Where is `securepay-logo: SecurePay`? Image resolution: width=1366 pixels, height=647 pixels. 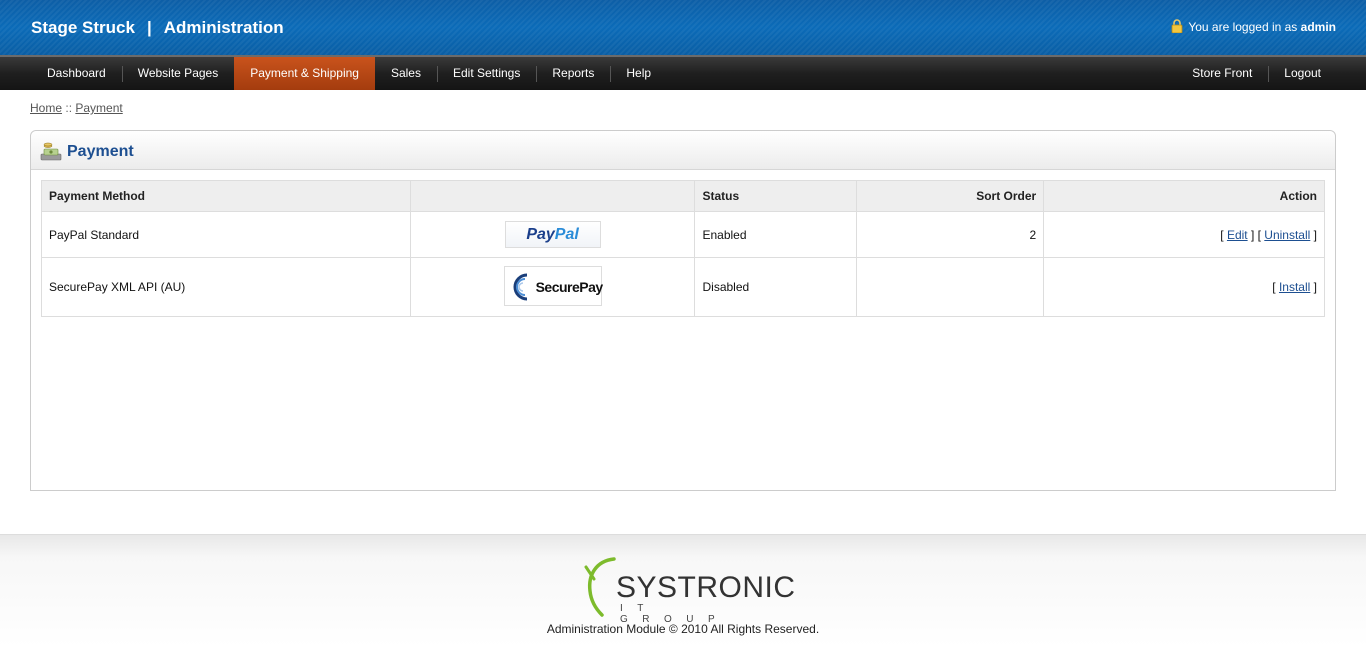
securepay-logo: SecurePay is located at coordinates (553, 285).